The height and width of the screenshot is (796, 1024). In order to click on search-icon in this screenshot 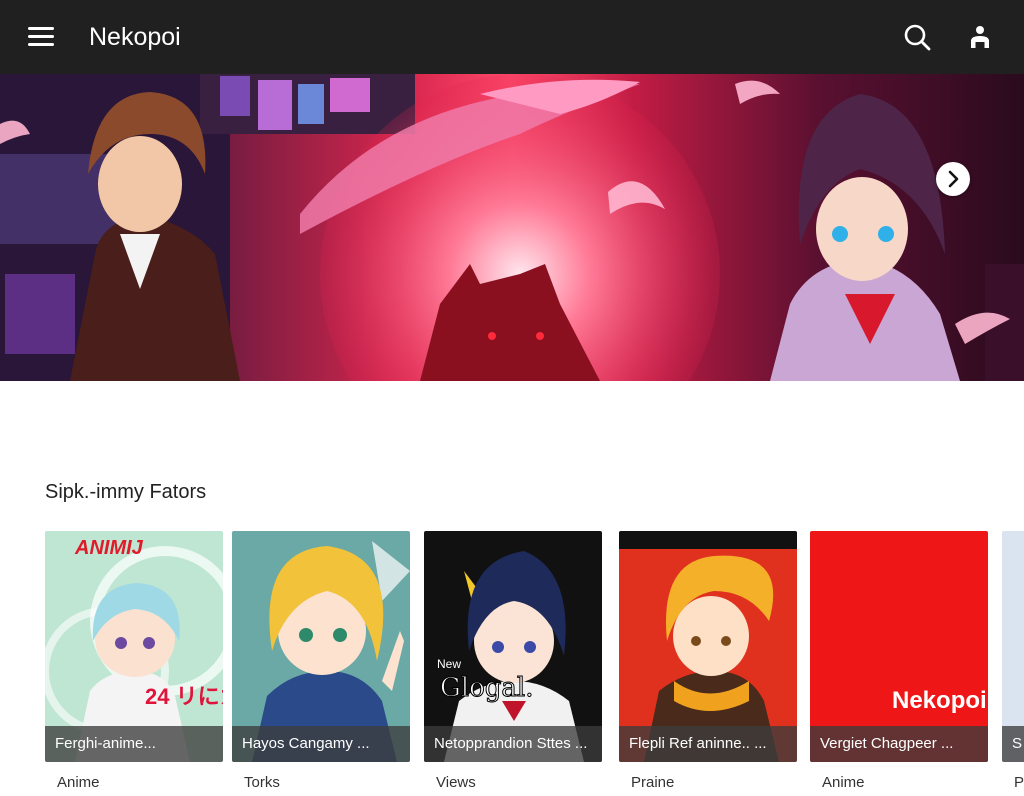, I will do `click(918, 38)`.